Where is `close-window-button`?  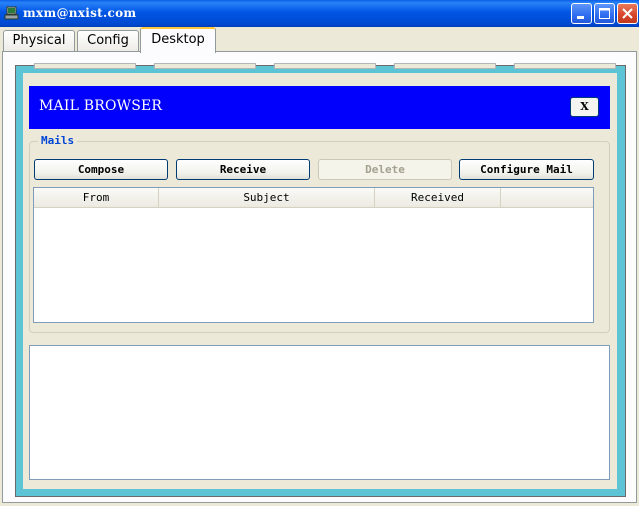 close-window-button is located at coordinates (627, 13).